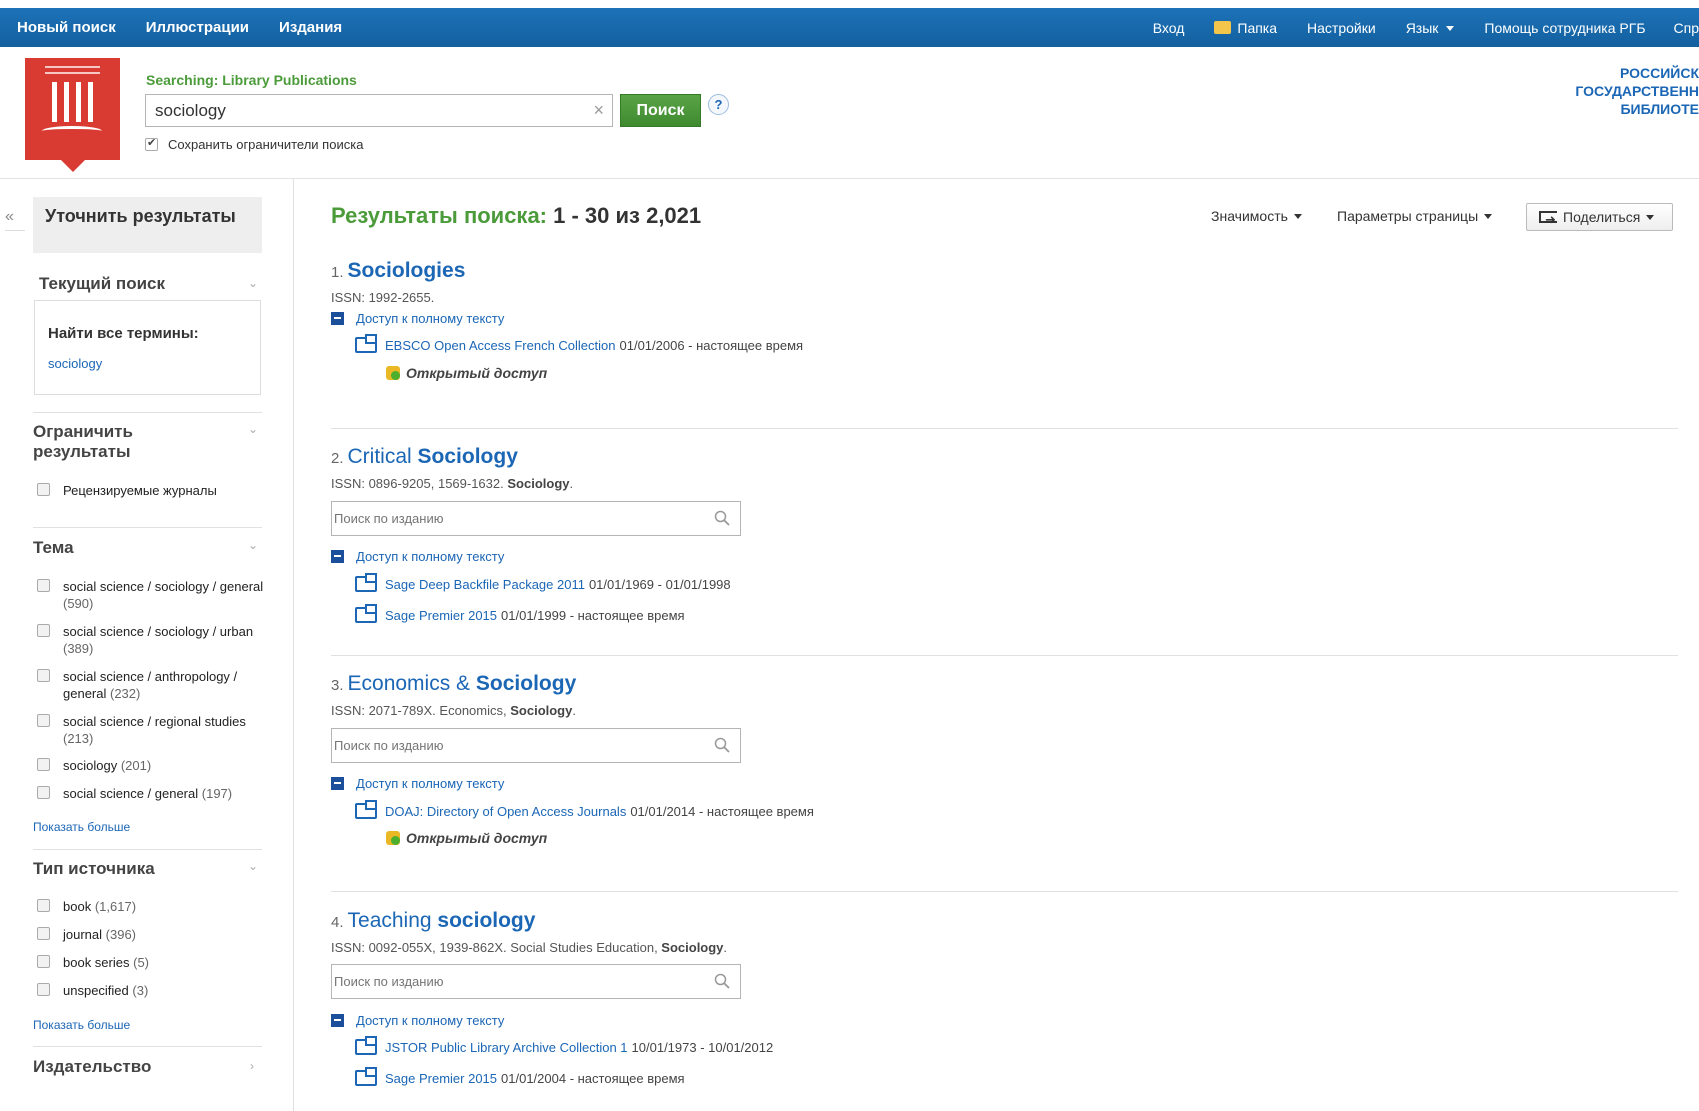 The image size is (1699, 1111). What do you see at coordinates (1415, 216) in the screenshot?
I see `page-options-dropdown: Параметры страницы` at bounding box center [1415, 216].